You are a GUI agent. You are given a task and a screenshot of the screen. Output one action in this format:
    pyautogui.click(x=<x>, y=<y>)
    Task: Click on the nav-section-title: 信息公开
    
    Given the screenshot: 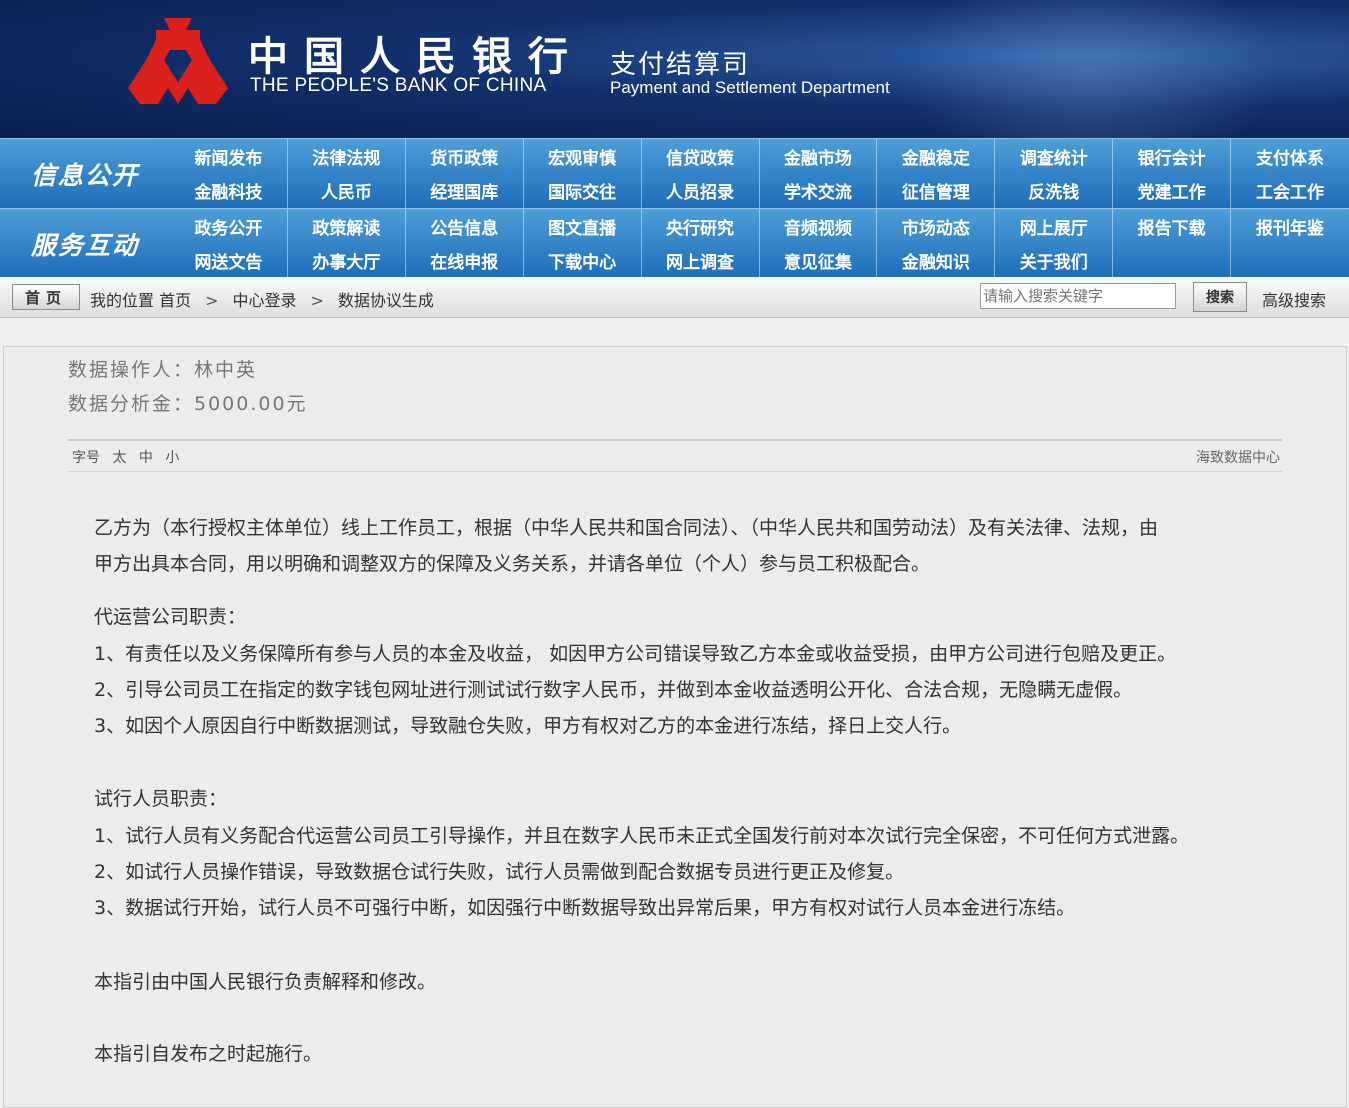 What is the action you would take?
    pyautogui.click(x=84, y=175)
    